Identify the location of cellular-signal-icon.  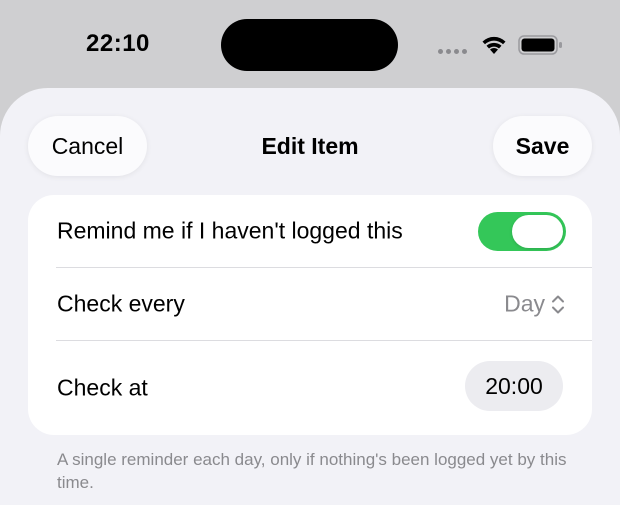
(452, 51).